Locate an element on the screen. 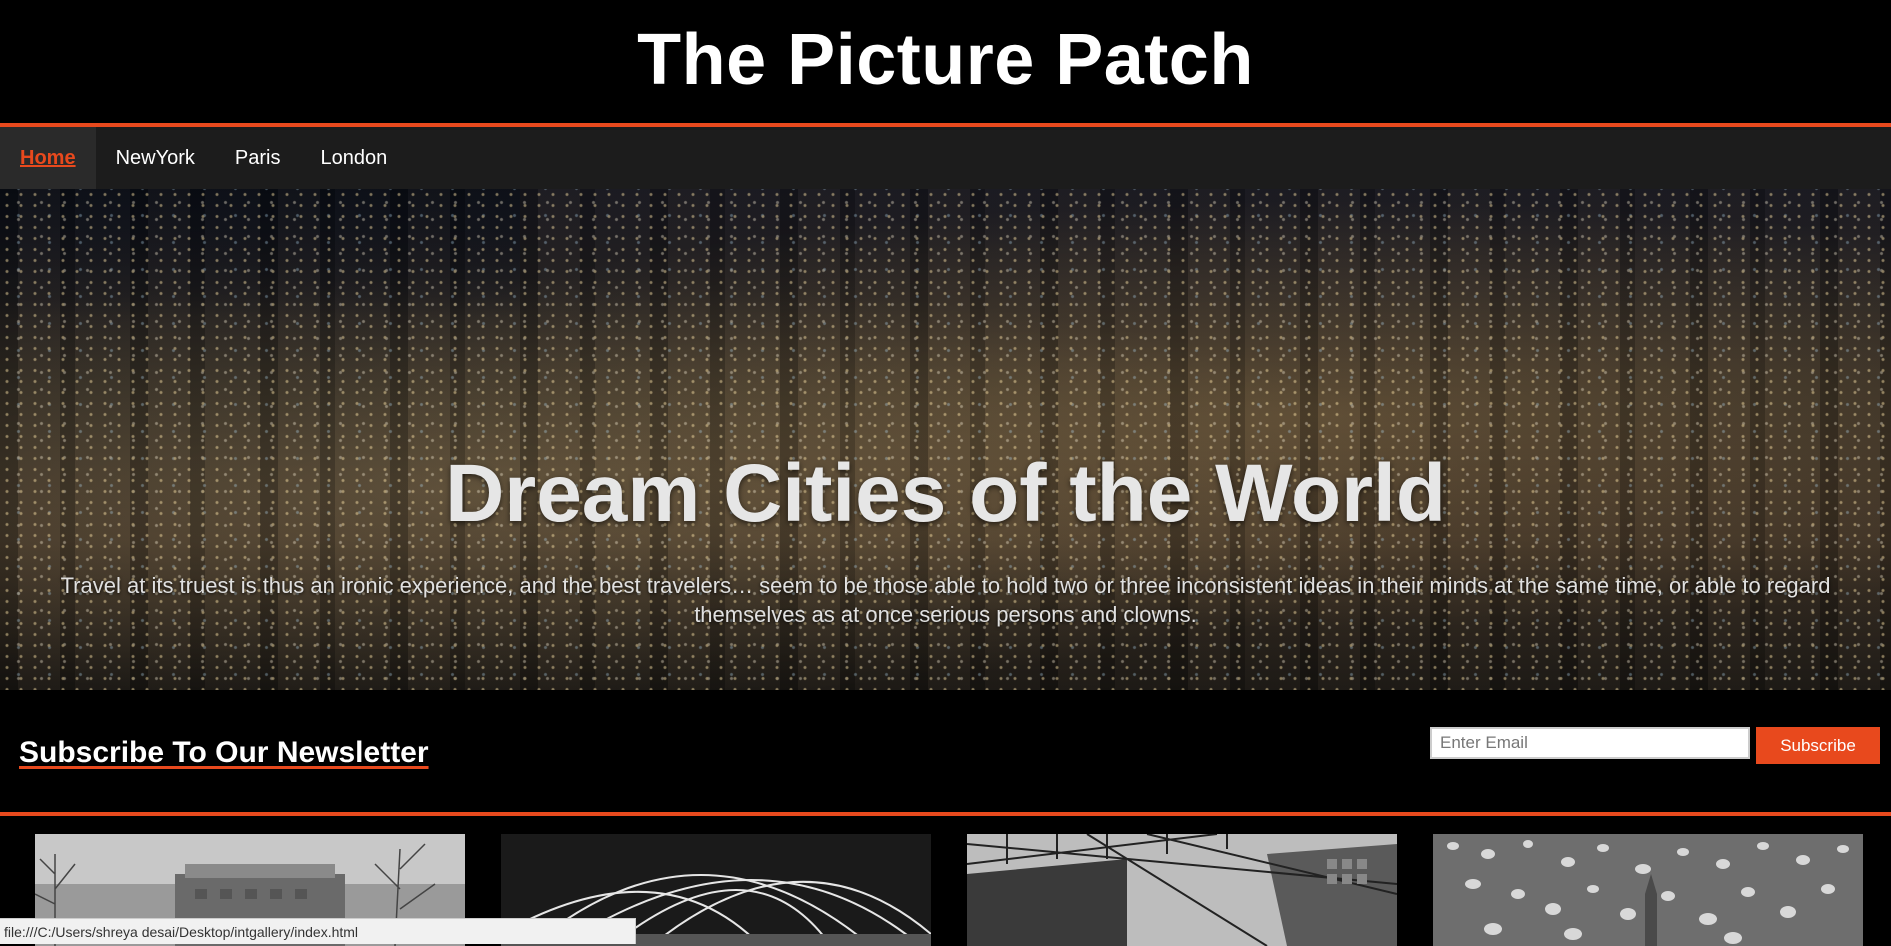  newsletter-heading: Subscribe To Our Newsletter is located at coordinates (224, 752).